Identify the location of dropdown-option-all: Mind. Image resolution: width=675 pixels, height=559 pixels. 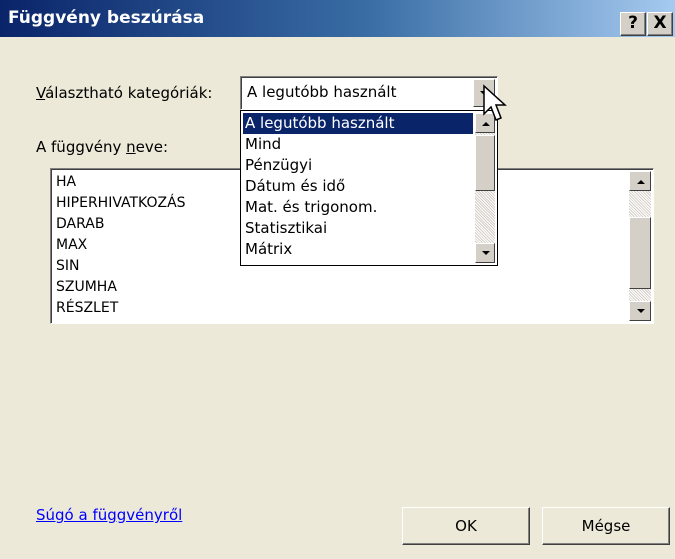
(358, 144).